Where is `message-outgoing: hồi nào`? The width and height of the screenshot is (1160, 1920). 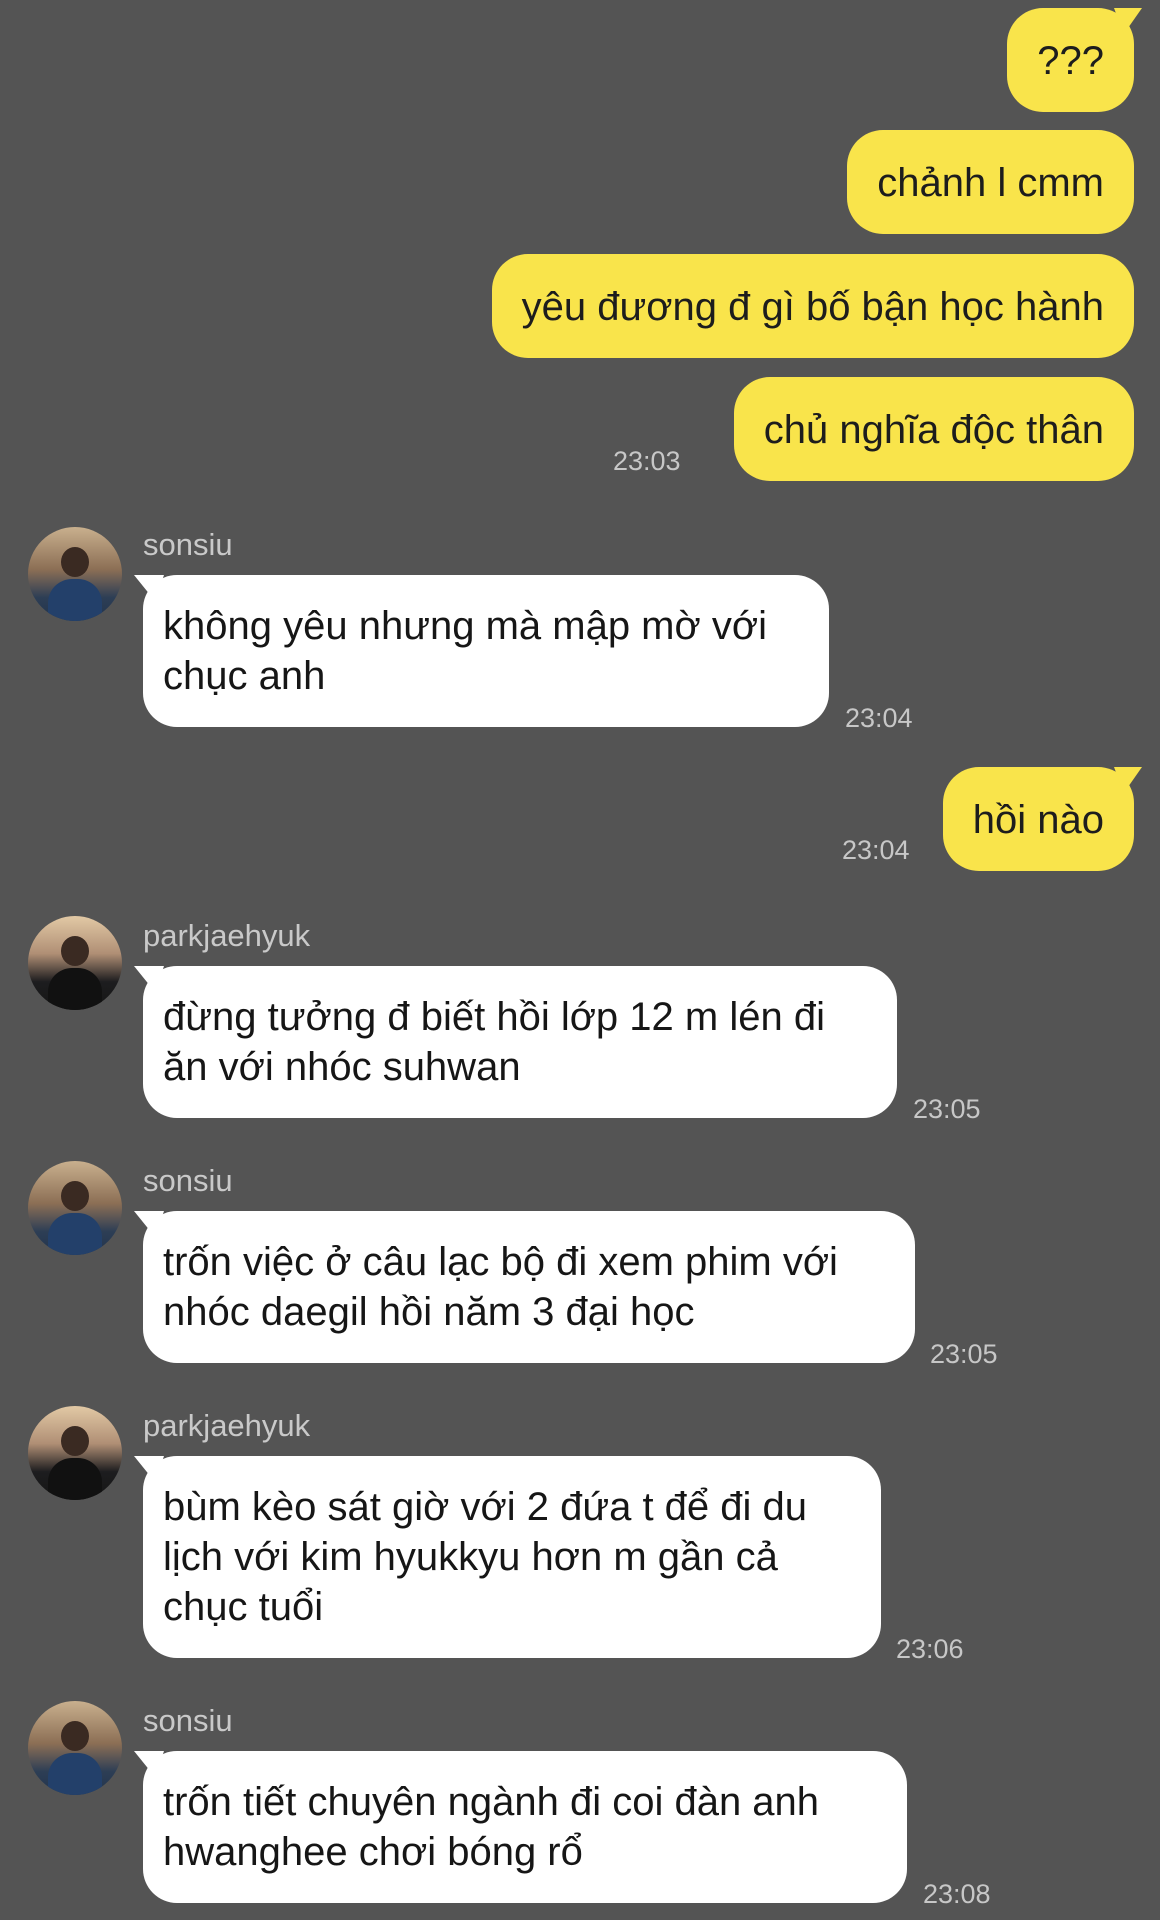
message-outgoing: hồi nào is located at coordinates (1038, 819).